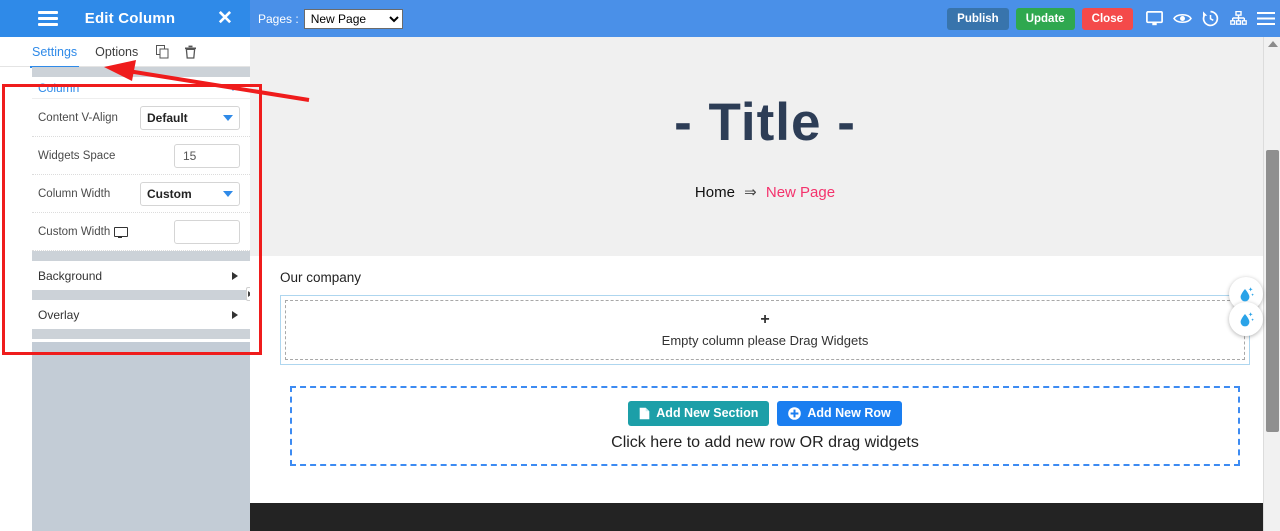 Image resolution: width=1280 pixels, height=531 pixels. Describe the element at coordinates (54, 52) in the screenshot. I see `tab-settings: Settings` at that location.